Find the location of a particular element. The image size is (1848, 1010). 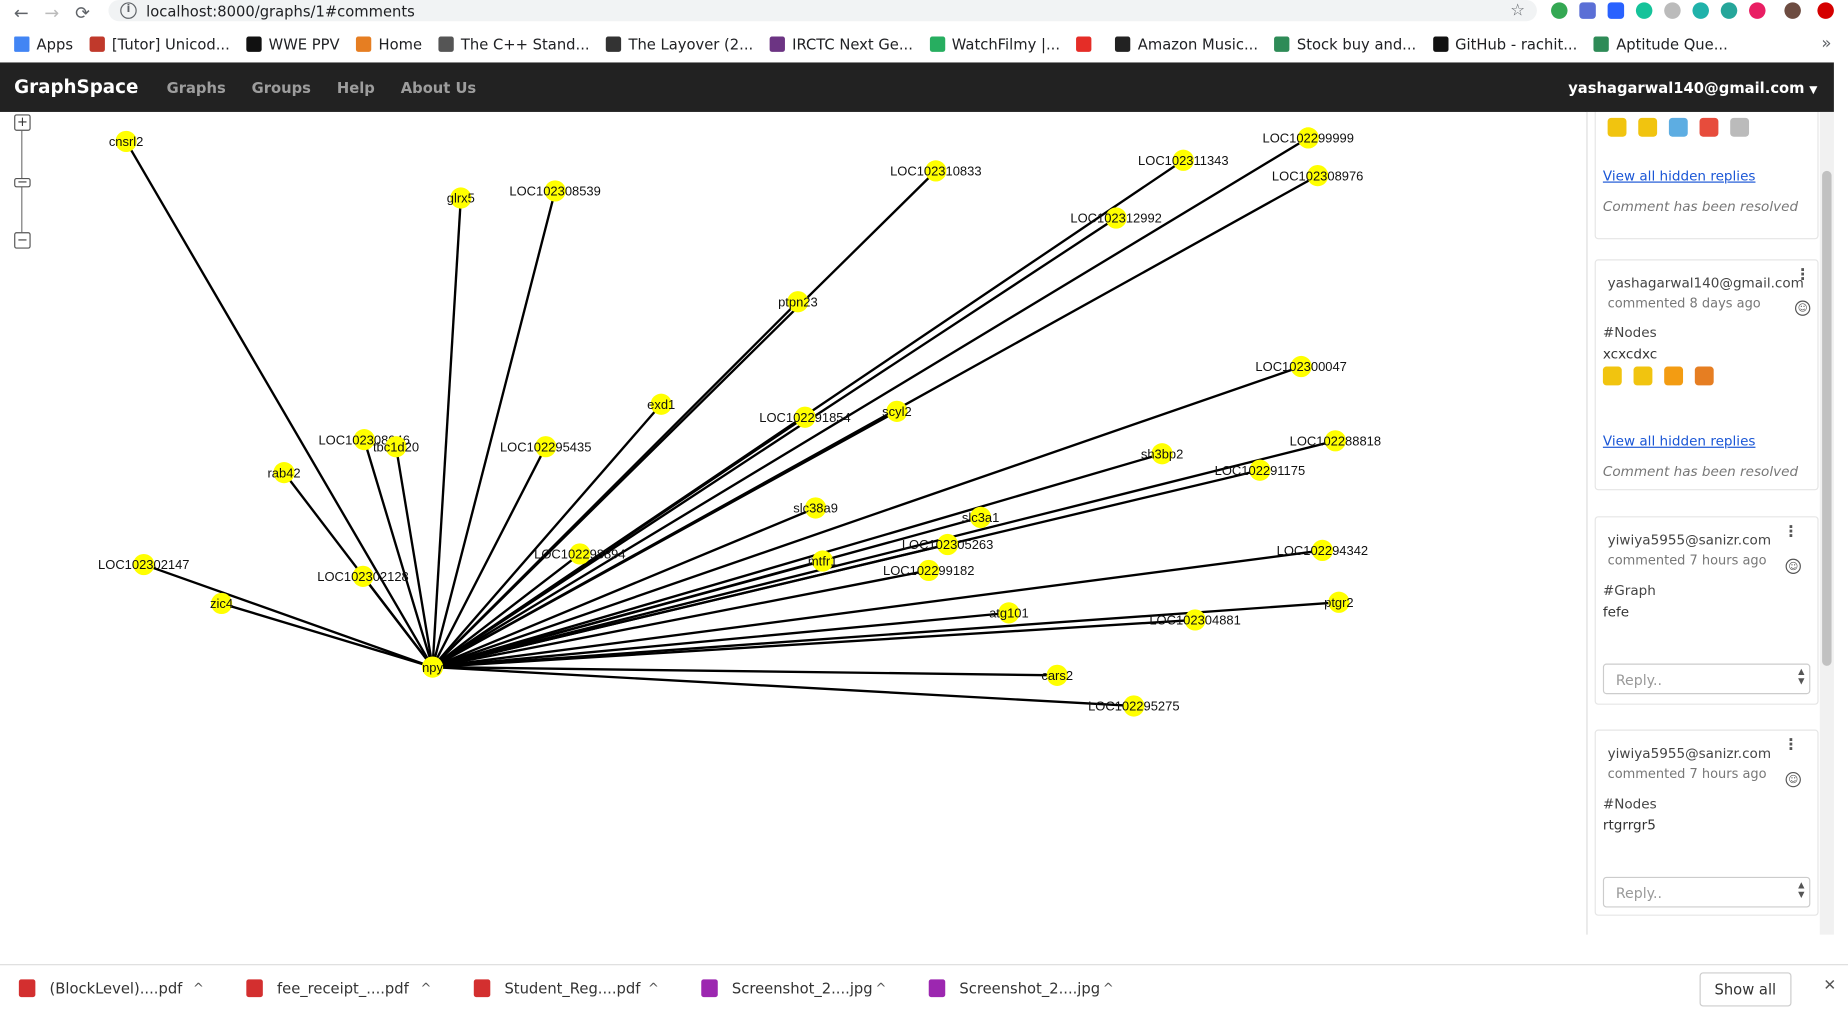

bookmark-item: Apps is located at coordinates (43, 43).